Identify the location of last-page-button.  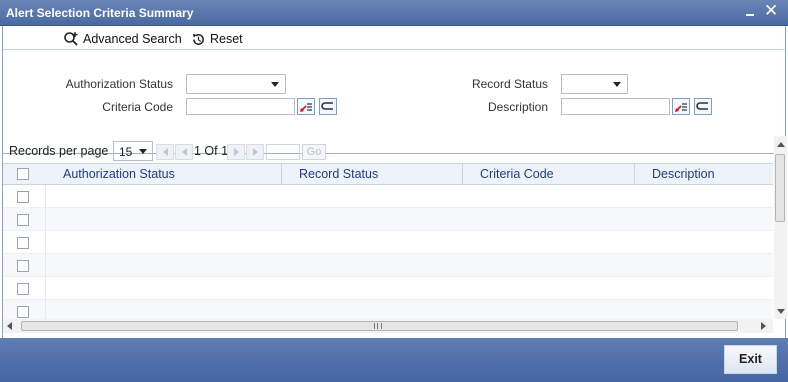
(255, 152).